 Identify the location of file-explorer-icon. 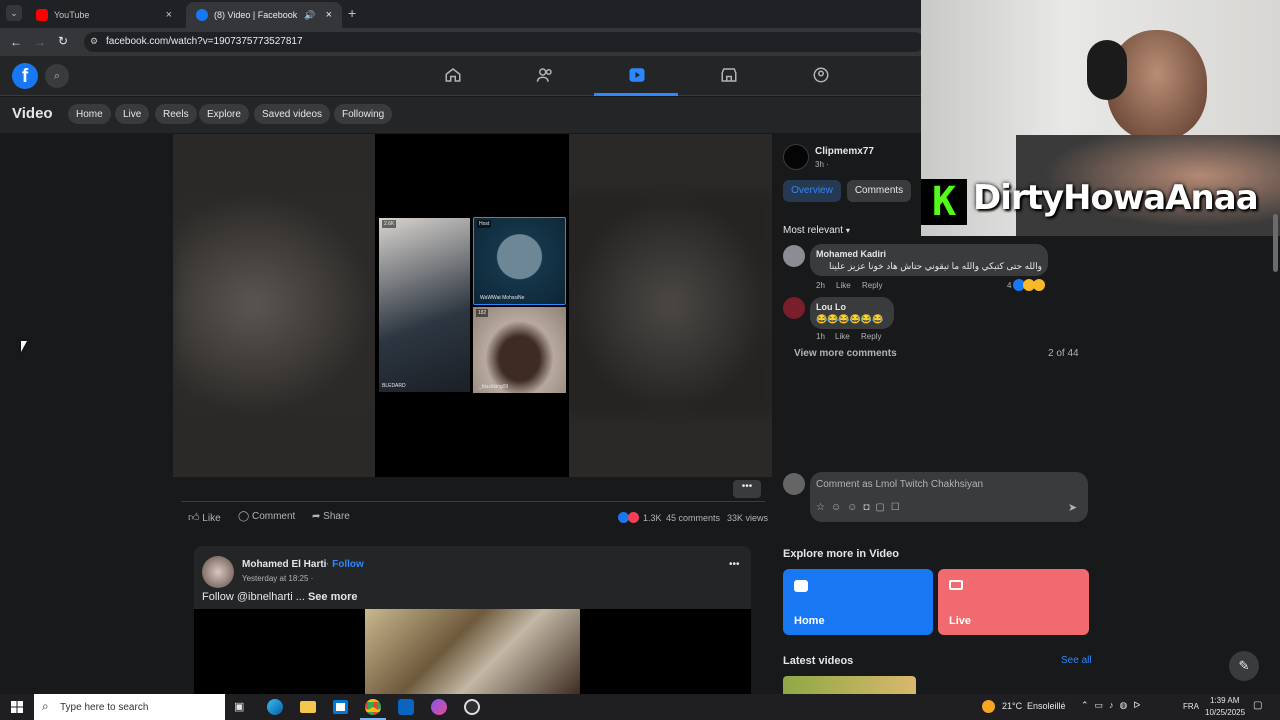
(308, 707).